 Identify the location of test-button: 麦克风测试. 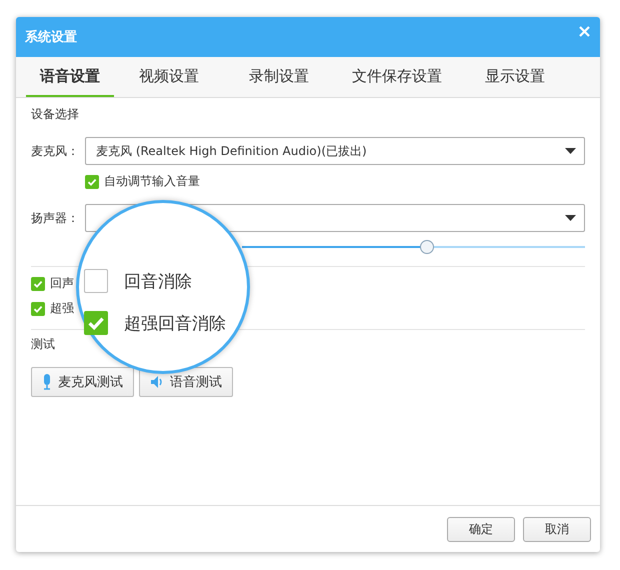
(82, 382).